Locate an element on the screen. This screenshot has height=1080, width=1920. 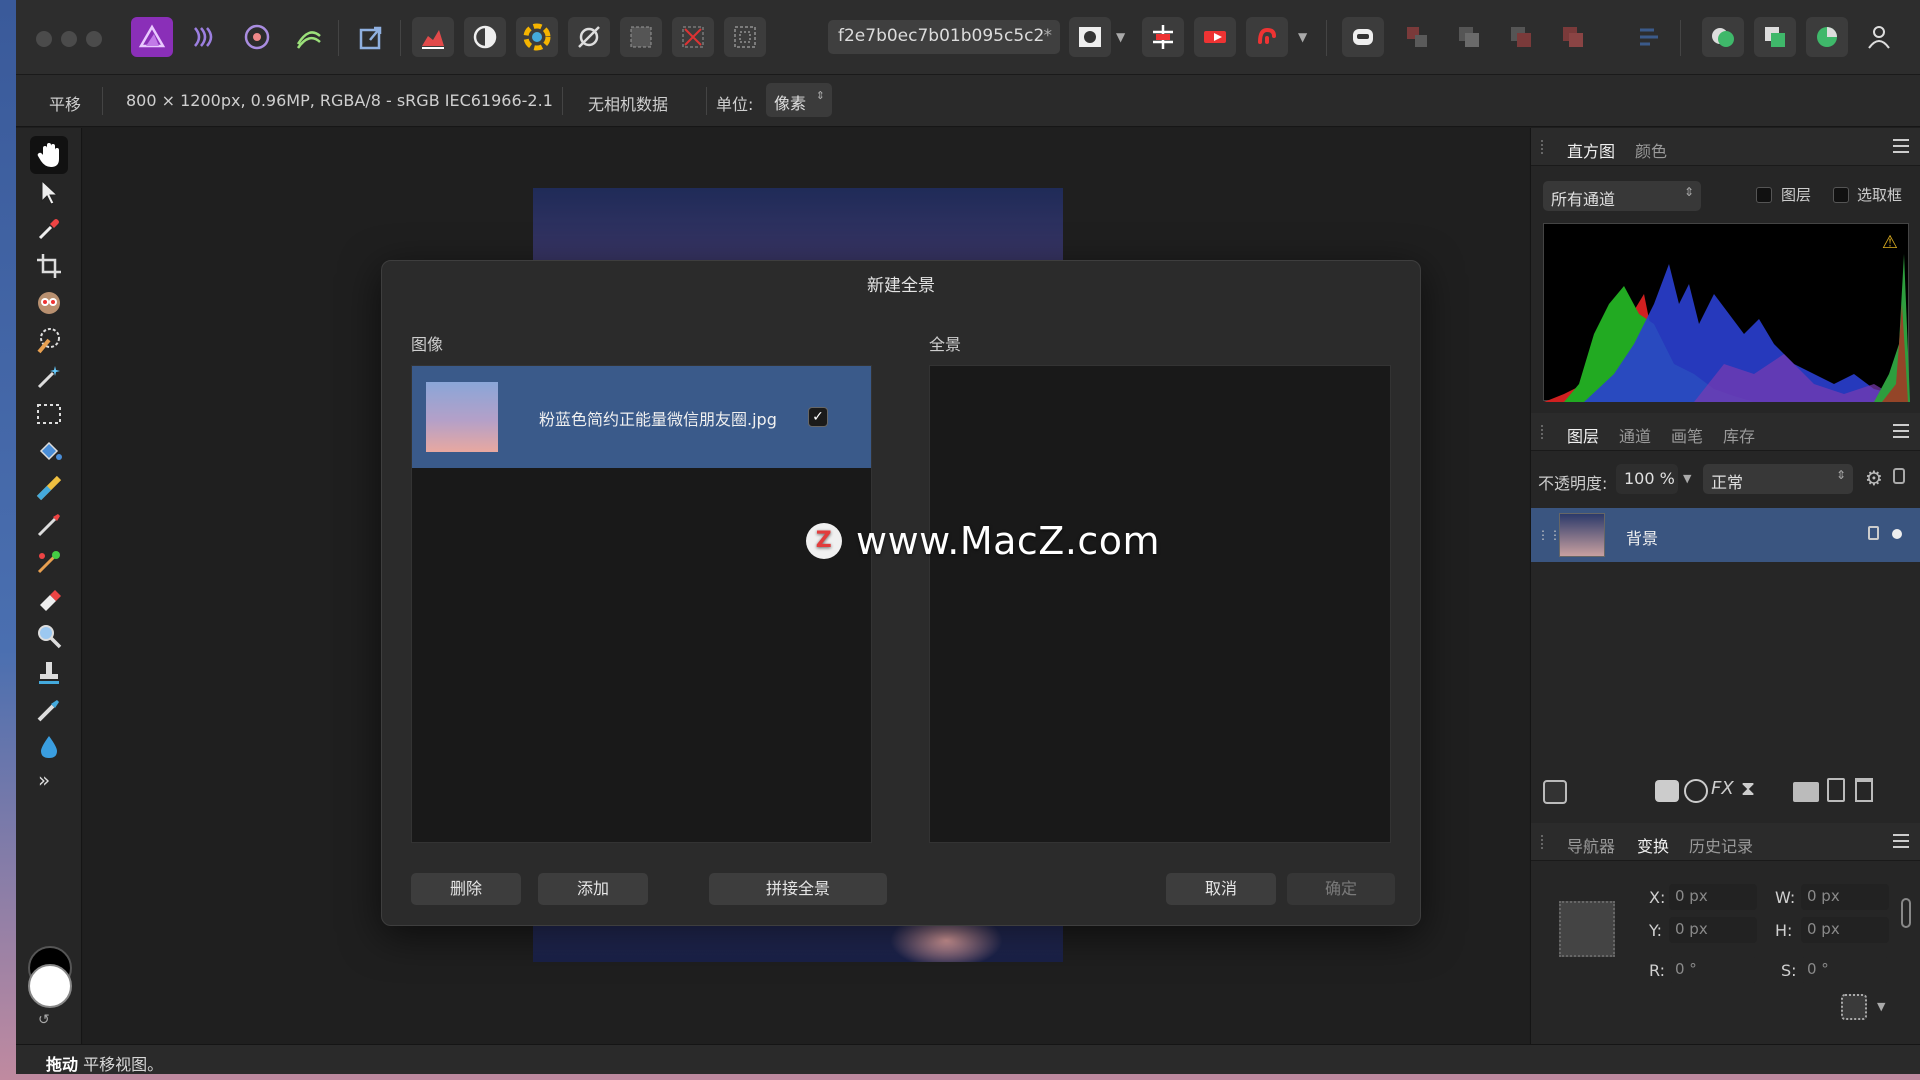
stitch-panorama-button: 拼接全景 is located at coordinates (798, 889).